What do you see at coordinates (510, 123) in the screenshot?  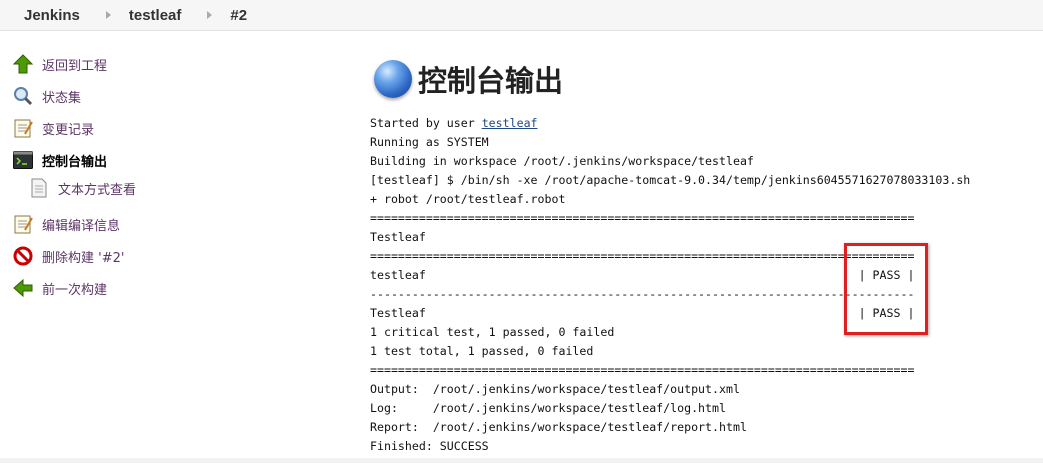 I see `console-user-link: testleaf` at bounding box center [510, 123].